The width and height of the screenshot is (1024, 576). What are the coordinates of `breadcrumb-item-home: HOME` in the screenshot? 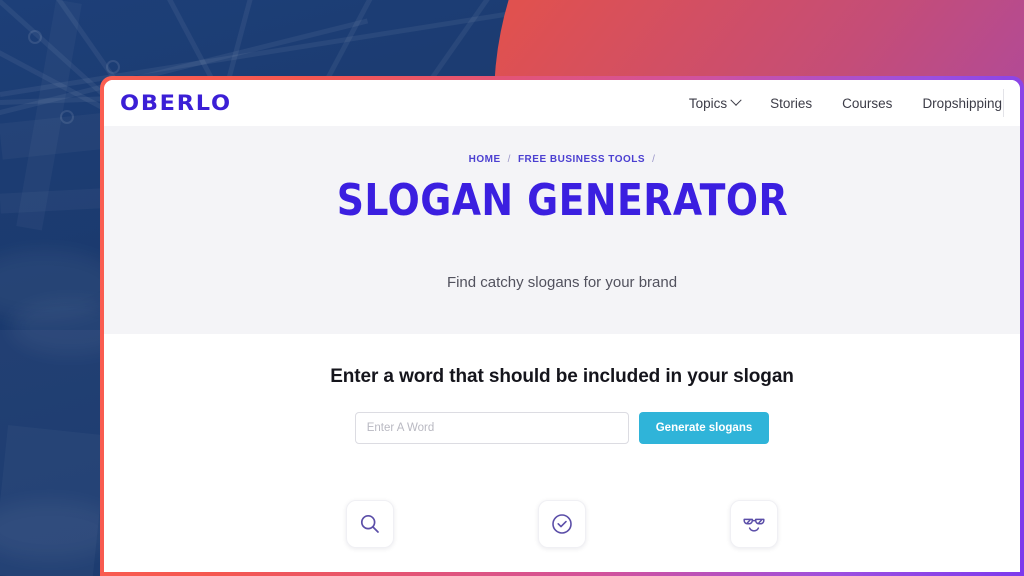 It's located at (485, 159).